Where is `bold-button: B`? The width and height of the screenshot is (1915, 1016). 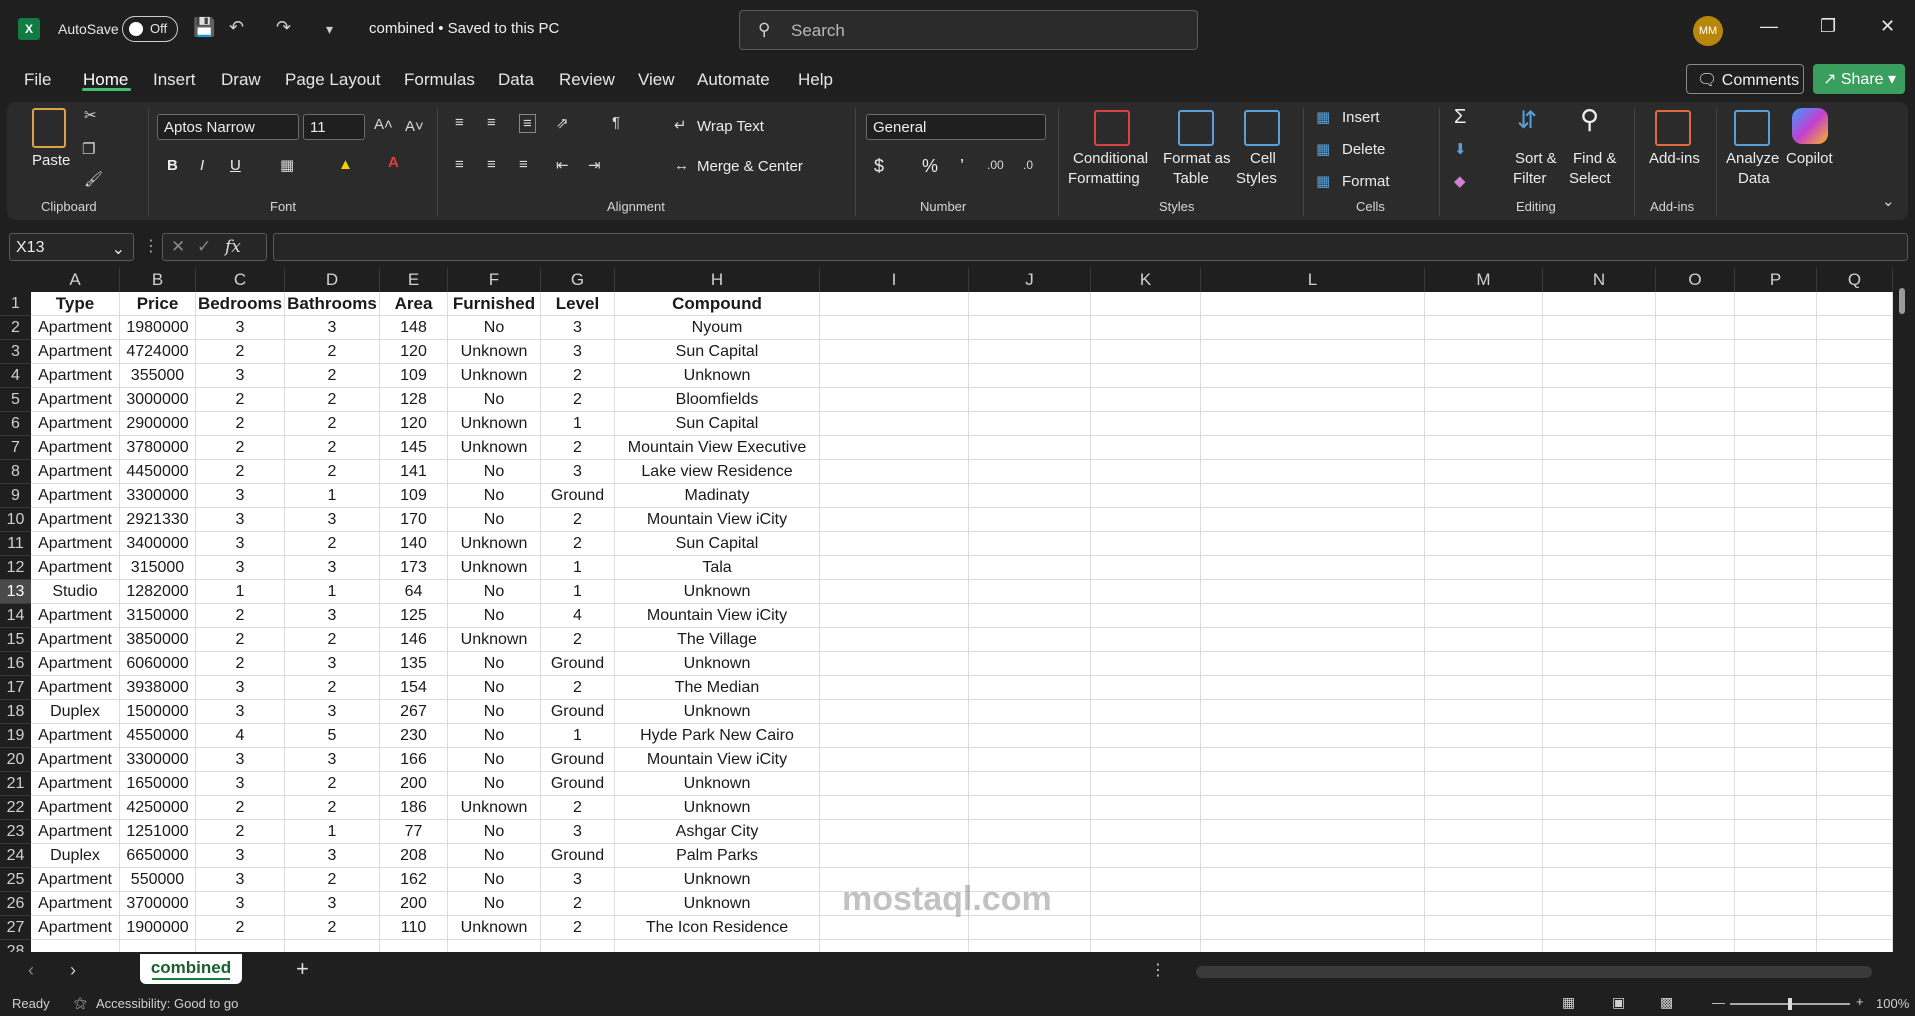
bold-button: B is located at coordinates (172, 165).